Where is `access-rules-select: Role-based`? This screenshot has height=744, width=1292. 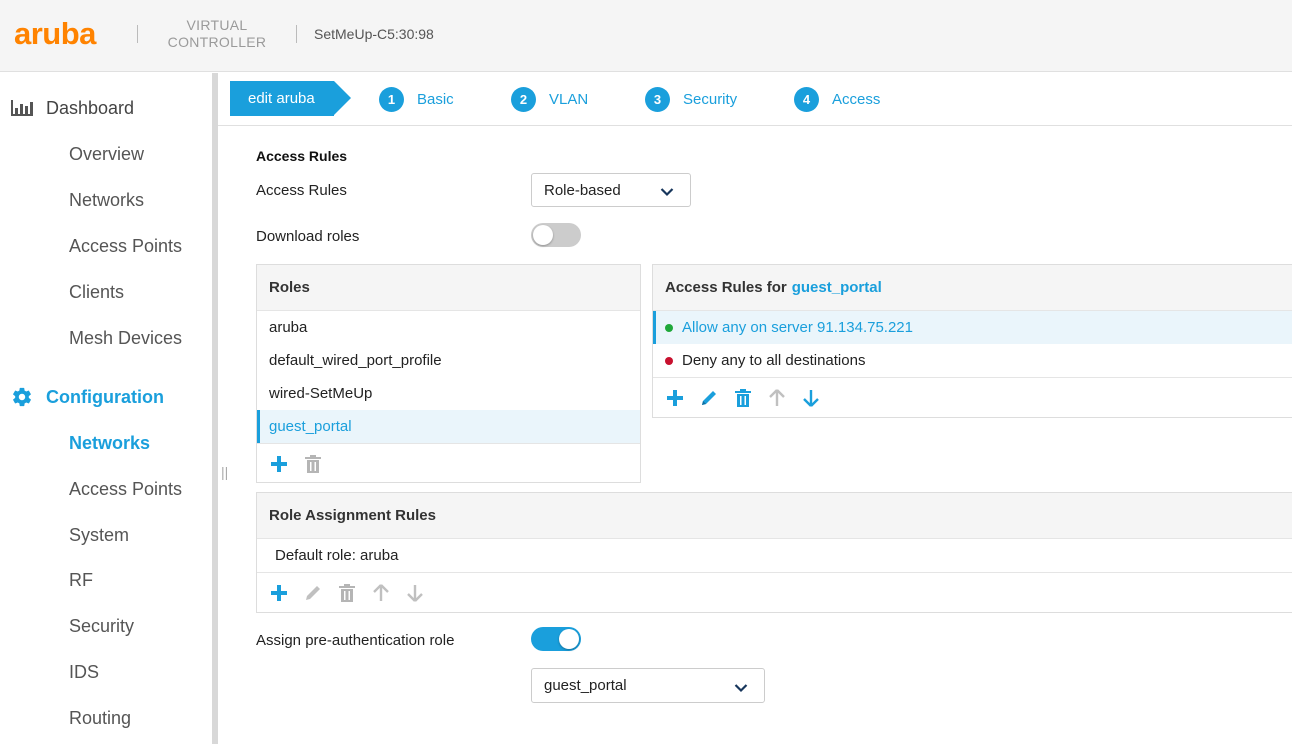
access-rules-select: Role-based is located at coordinates (611, 190).